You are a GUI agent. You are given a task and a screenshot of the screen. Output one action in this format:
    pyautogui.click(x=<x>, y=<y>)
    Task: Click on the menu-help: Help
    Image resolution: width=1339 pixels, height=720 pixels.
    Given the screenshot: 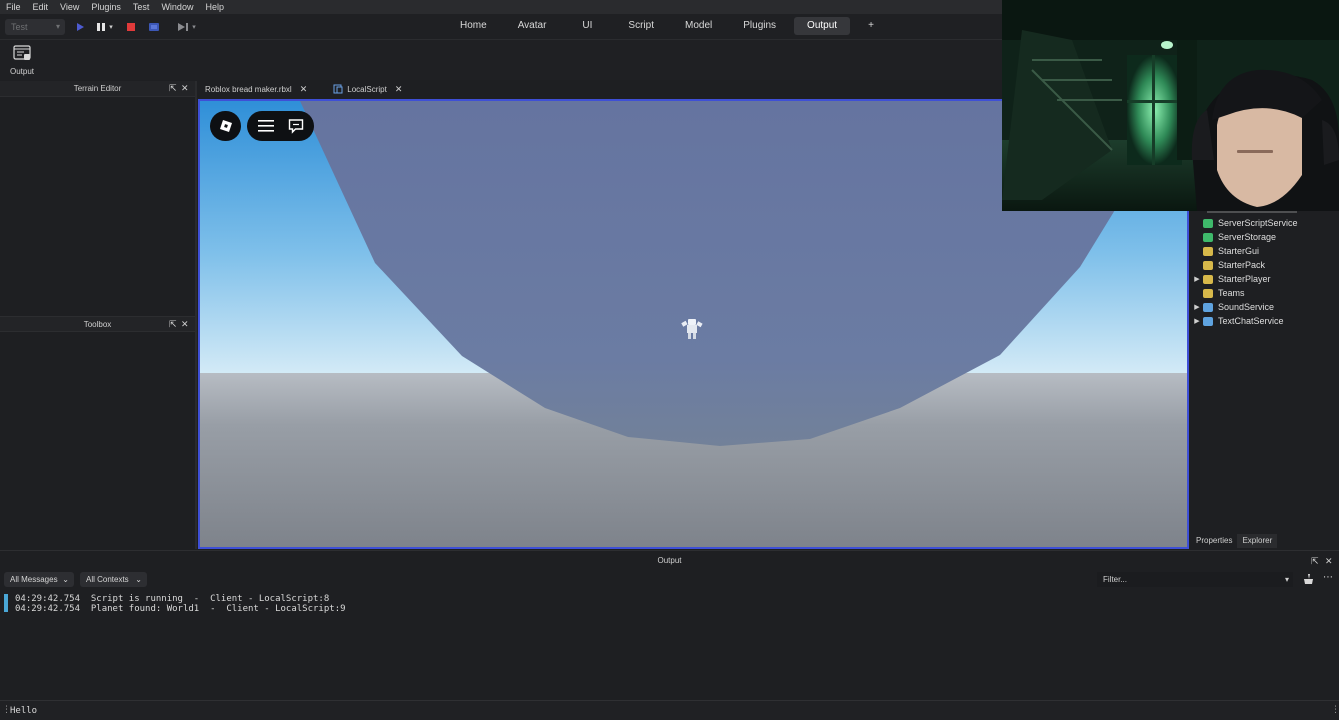 What is the action you would take?
    pyautogui.click(x=214, y=7)
    